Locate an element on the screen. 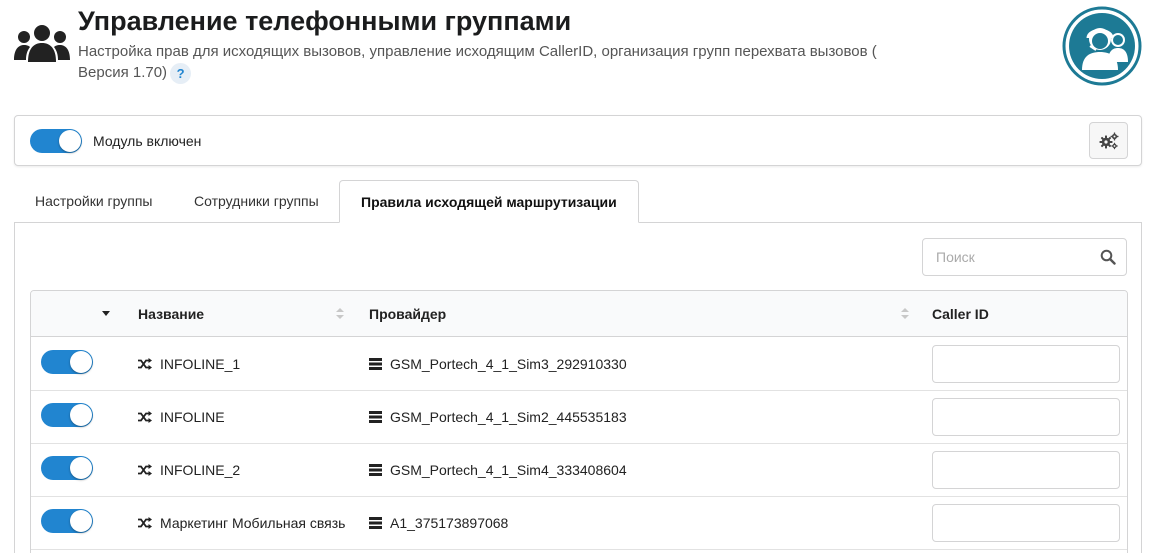 The image size is (1167, 553). table-row: INFOLINE GSM_Portech_4_1_Sim2_445535183 is located at coordinates (579, 417).